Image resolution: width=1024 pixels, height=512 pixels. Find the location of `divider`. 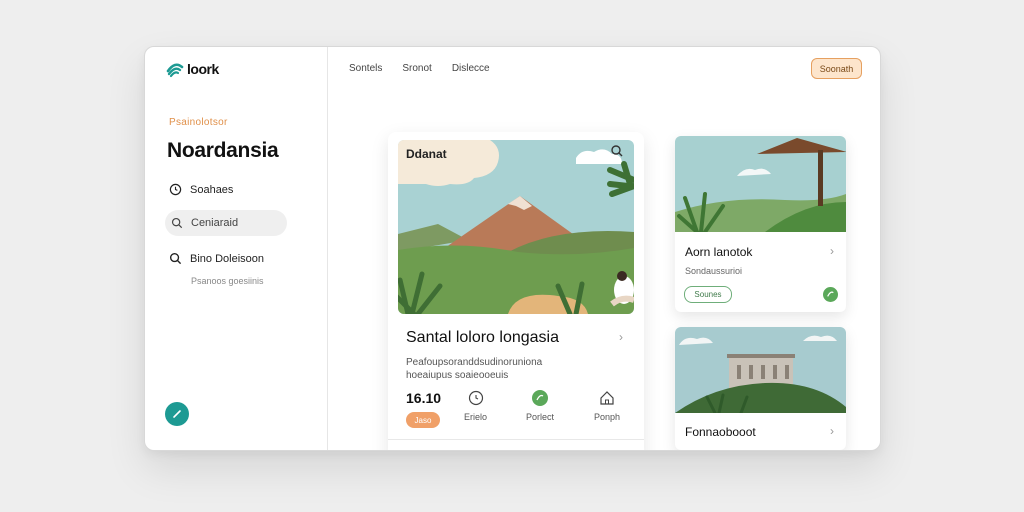

divider is located at coordinates (516, 439).